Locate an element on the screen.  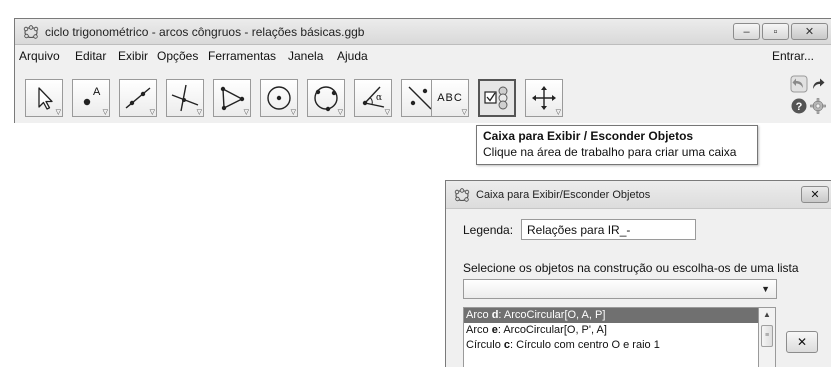
undo-icon is located at coordinates (799, 84).